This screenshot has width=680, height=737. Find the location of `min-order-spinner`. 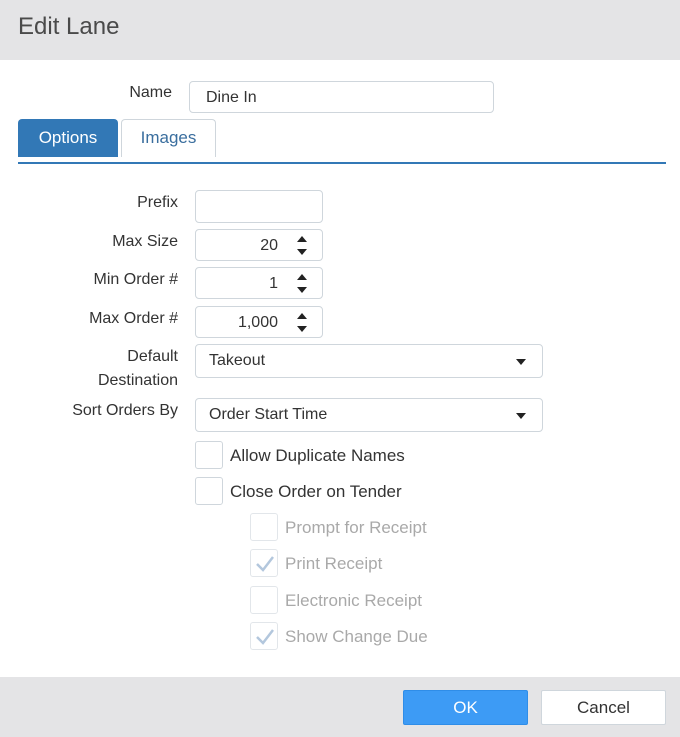

min-order-spinner is located at coordinates (302, 284).